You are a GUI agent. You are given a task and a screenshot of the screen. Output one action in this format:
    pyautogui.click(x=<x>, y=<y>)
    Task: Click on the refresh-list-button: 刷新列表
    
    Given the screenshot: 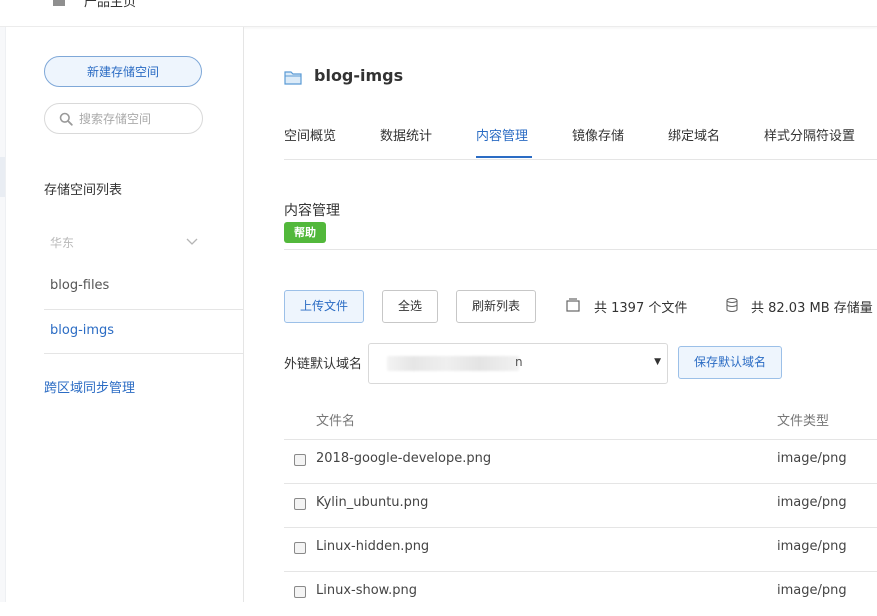 What is the action you would take?
    pyautogui.click(x=496, y=306)
    